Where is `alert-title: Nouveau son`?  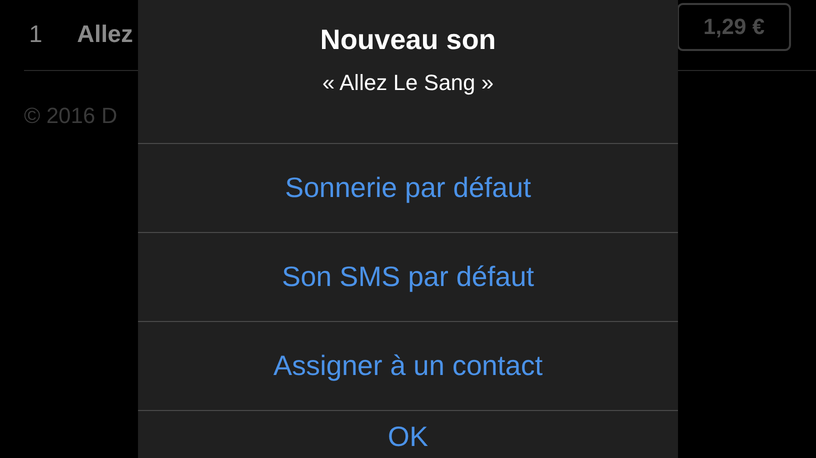
alert-title: Nouveau son is located at coordinates (408, 40).